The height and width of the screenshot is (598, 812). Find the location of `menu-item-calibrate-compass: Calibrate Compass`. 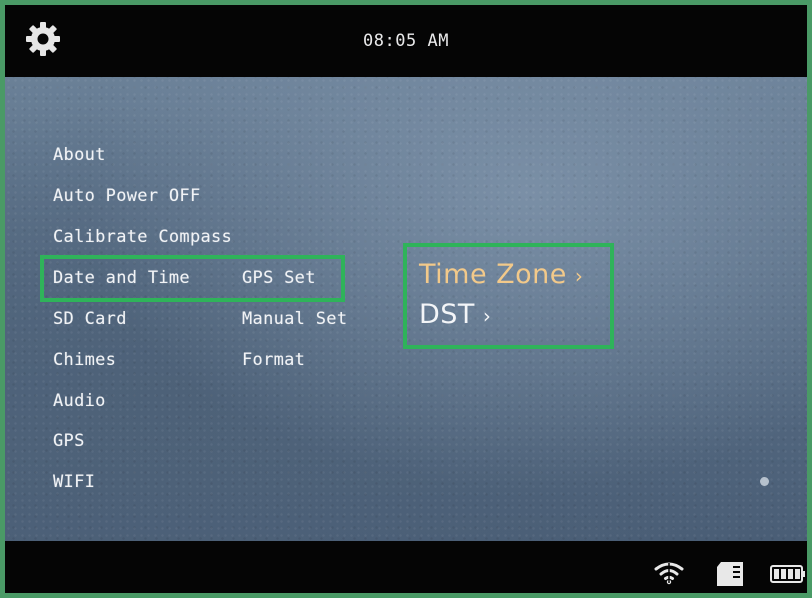

menu-item-calibrate-compass: Calibrate Compass is located at coordinates (142, 237).